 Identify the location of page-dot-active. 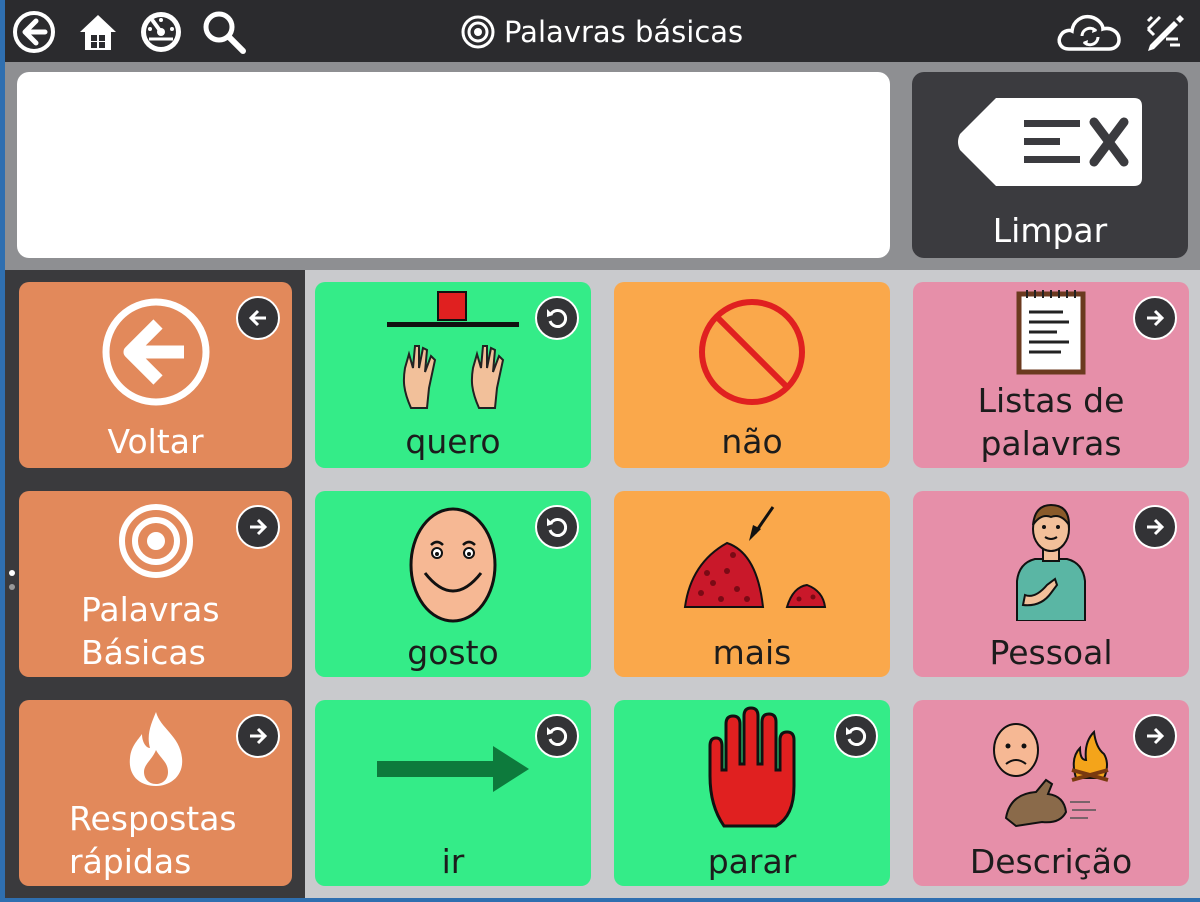
(12, 573).